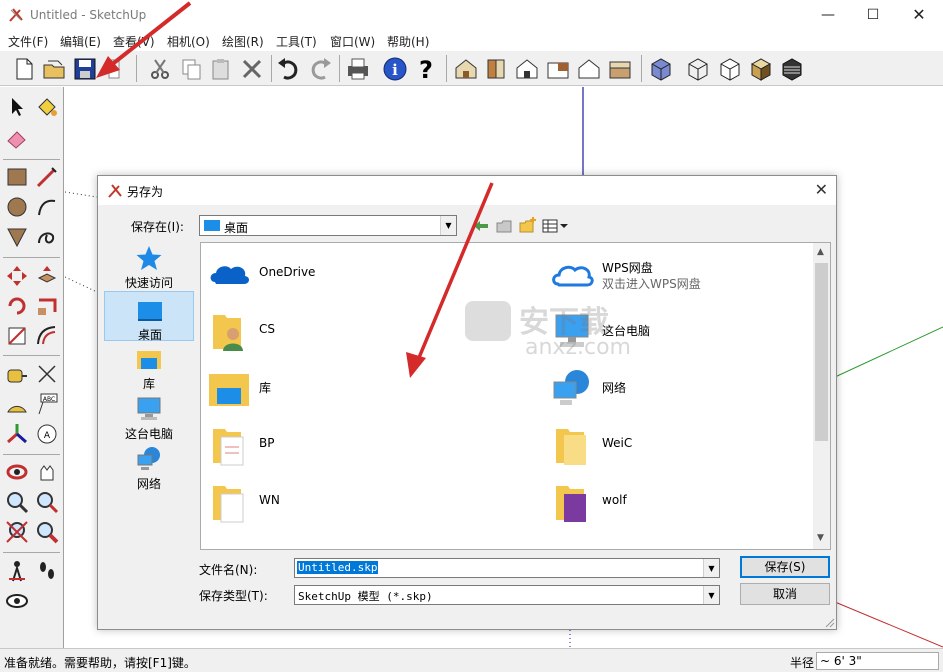 This screenshot has width=943, height=672. Describe the element at coordinates (100, 663) in the screenshot. I see `status-message: 准备就绪。需要帮助，请按[F1]键。` at that location.